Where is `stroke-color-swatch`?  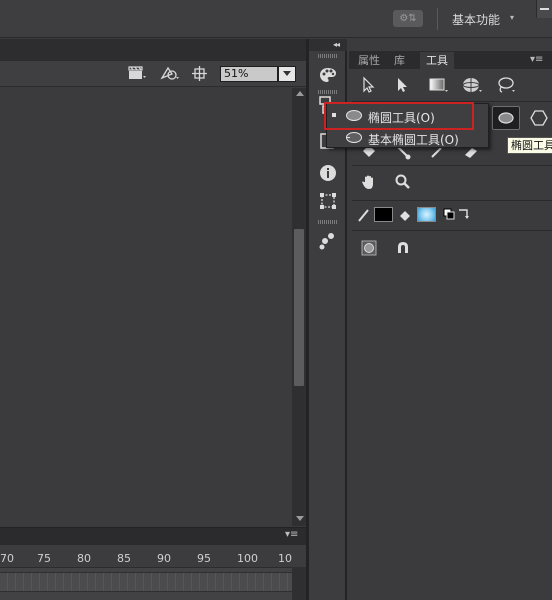 stroke-color-swatch is located at coordinates (383, 214).